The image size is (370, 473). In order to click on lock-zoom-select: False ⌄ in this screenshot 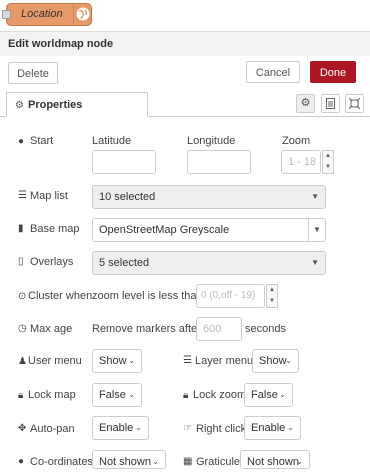, I will do `click(268, 395)`.